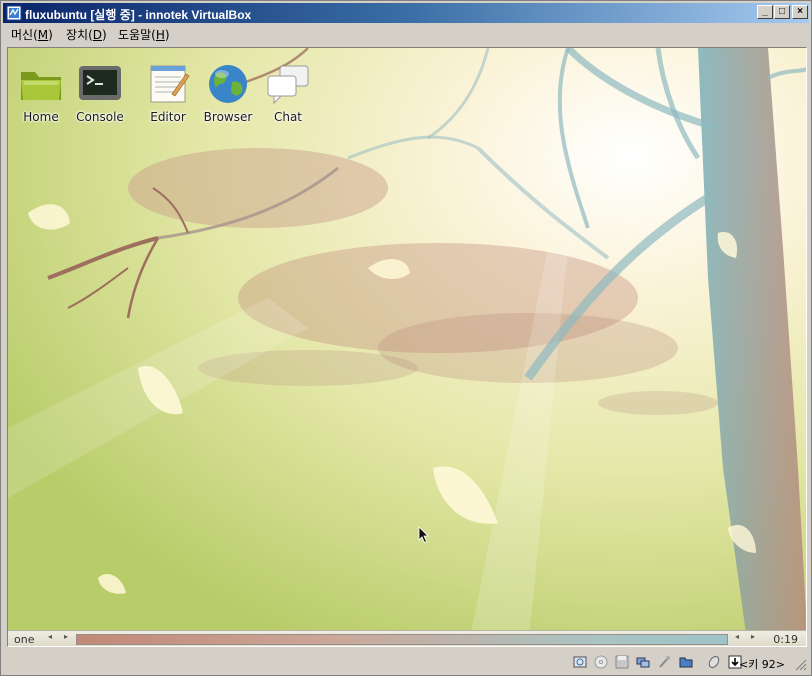 This screenshot has height=676, width=812. Describe the element at coordinates (24, 35) in the screenshot. I see `menu-machine-label: 머신(` at that location.